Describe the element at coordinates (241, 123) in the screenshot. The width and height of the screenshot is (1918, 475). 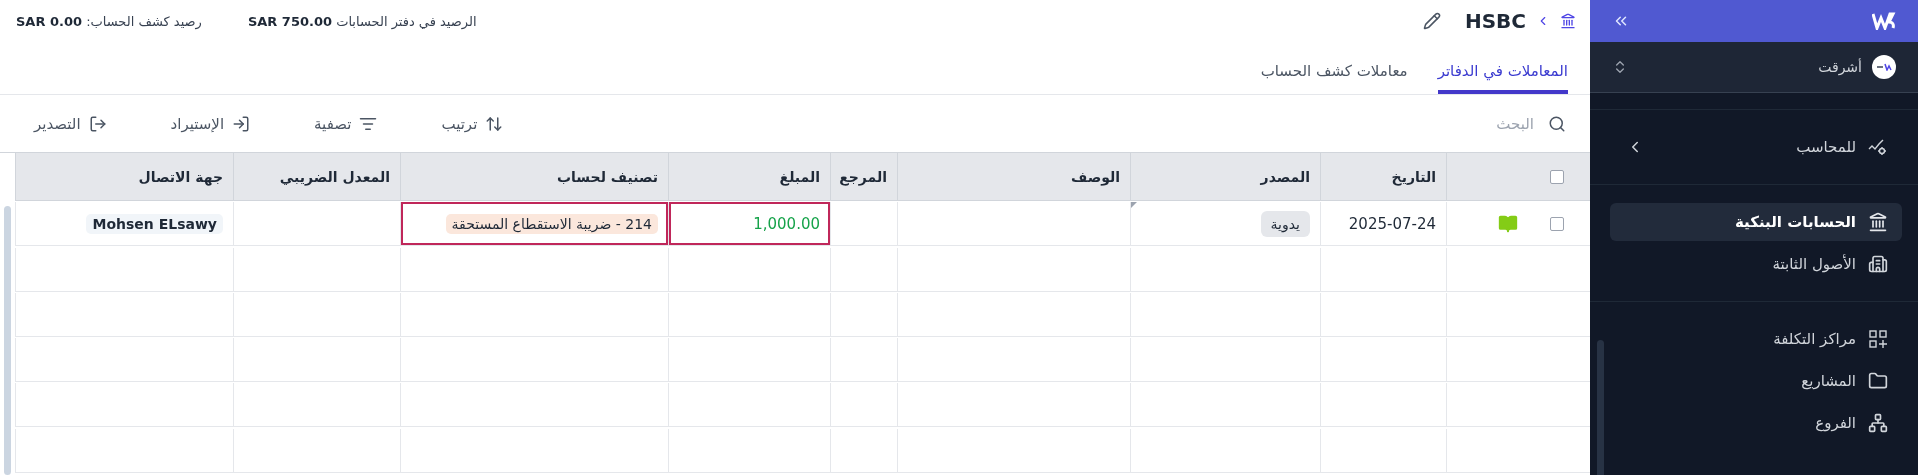
I see `import-icon` at that location.